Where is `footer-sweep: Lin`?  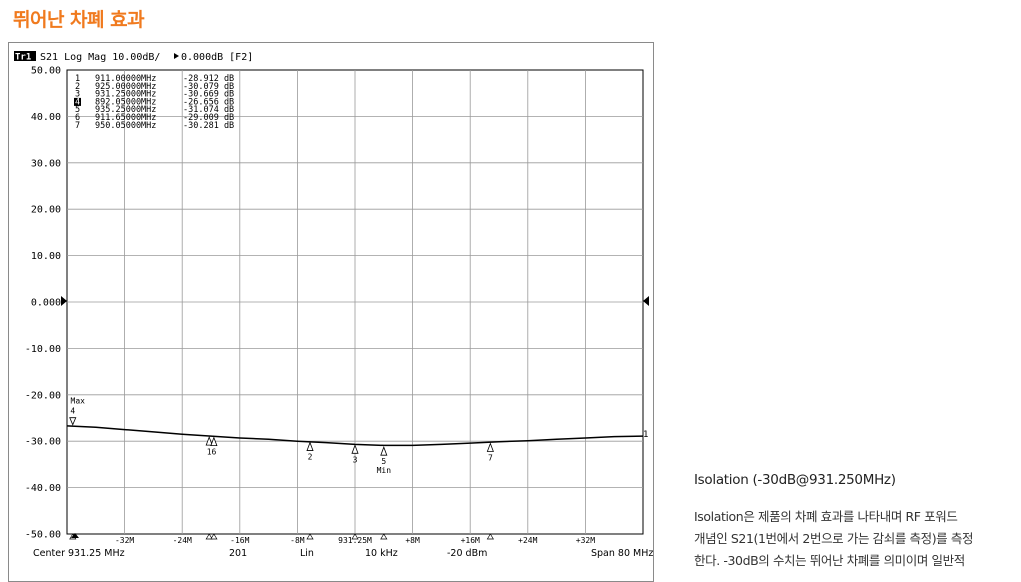
footer-sweep: Lin is located at coordinates (307, 553).